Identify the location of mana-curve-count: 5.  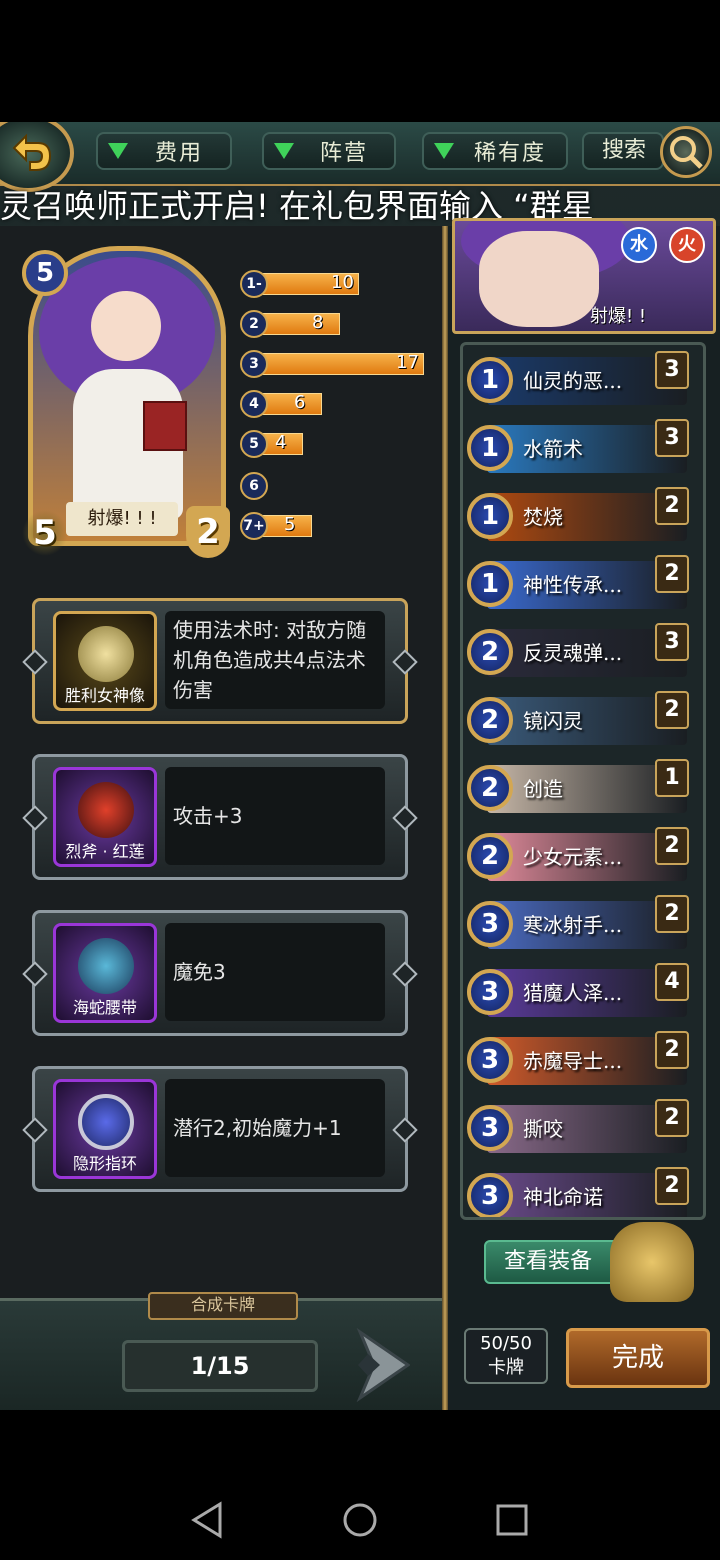
(290, 524).